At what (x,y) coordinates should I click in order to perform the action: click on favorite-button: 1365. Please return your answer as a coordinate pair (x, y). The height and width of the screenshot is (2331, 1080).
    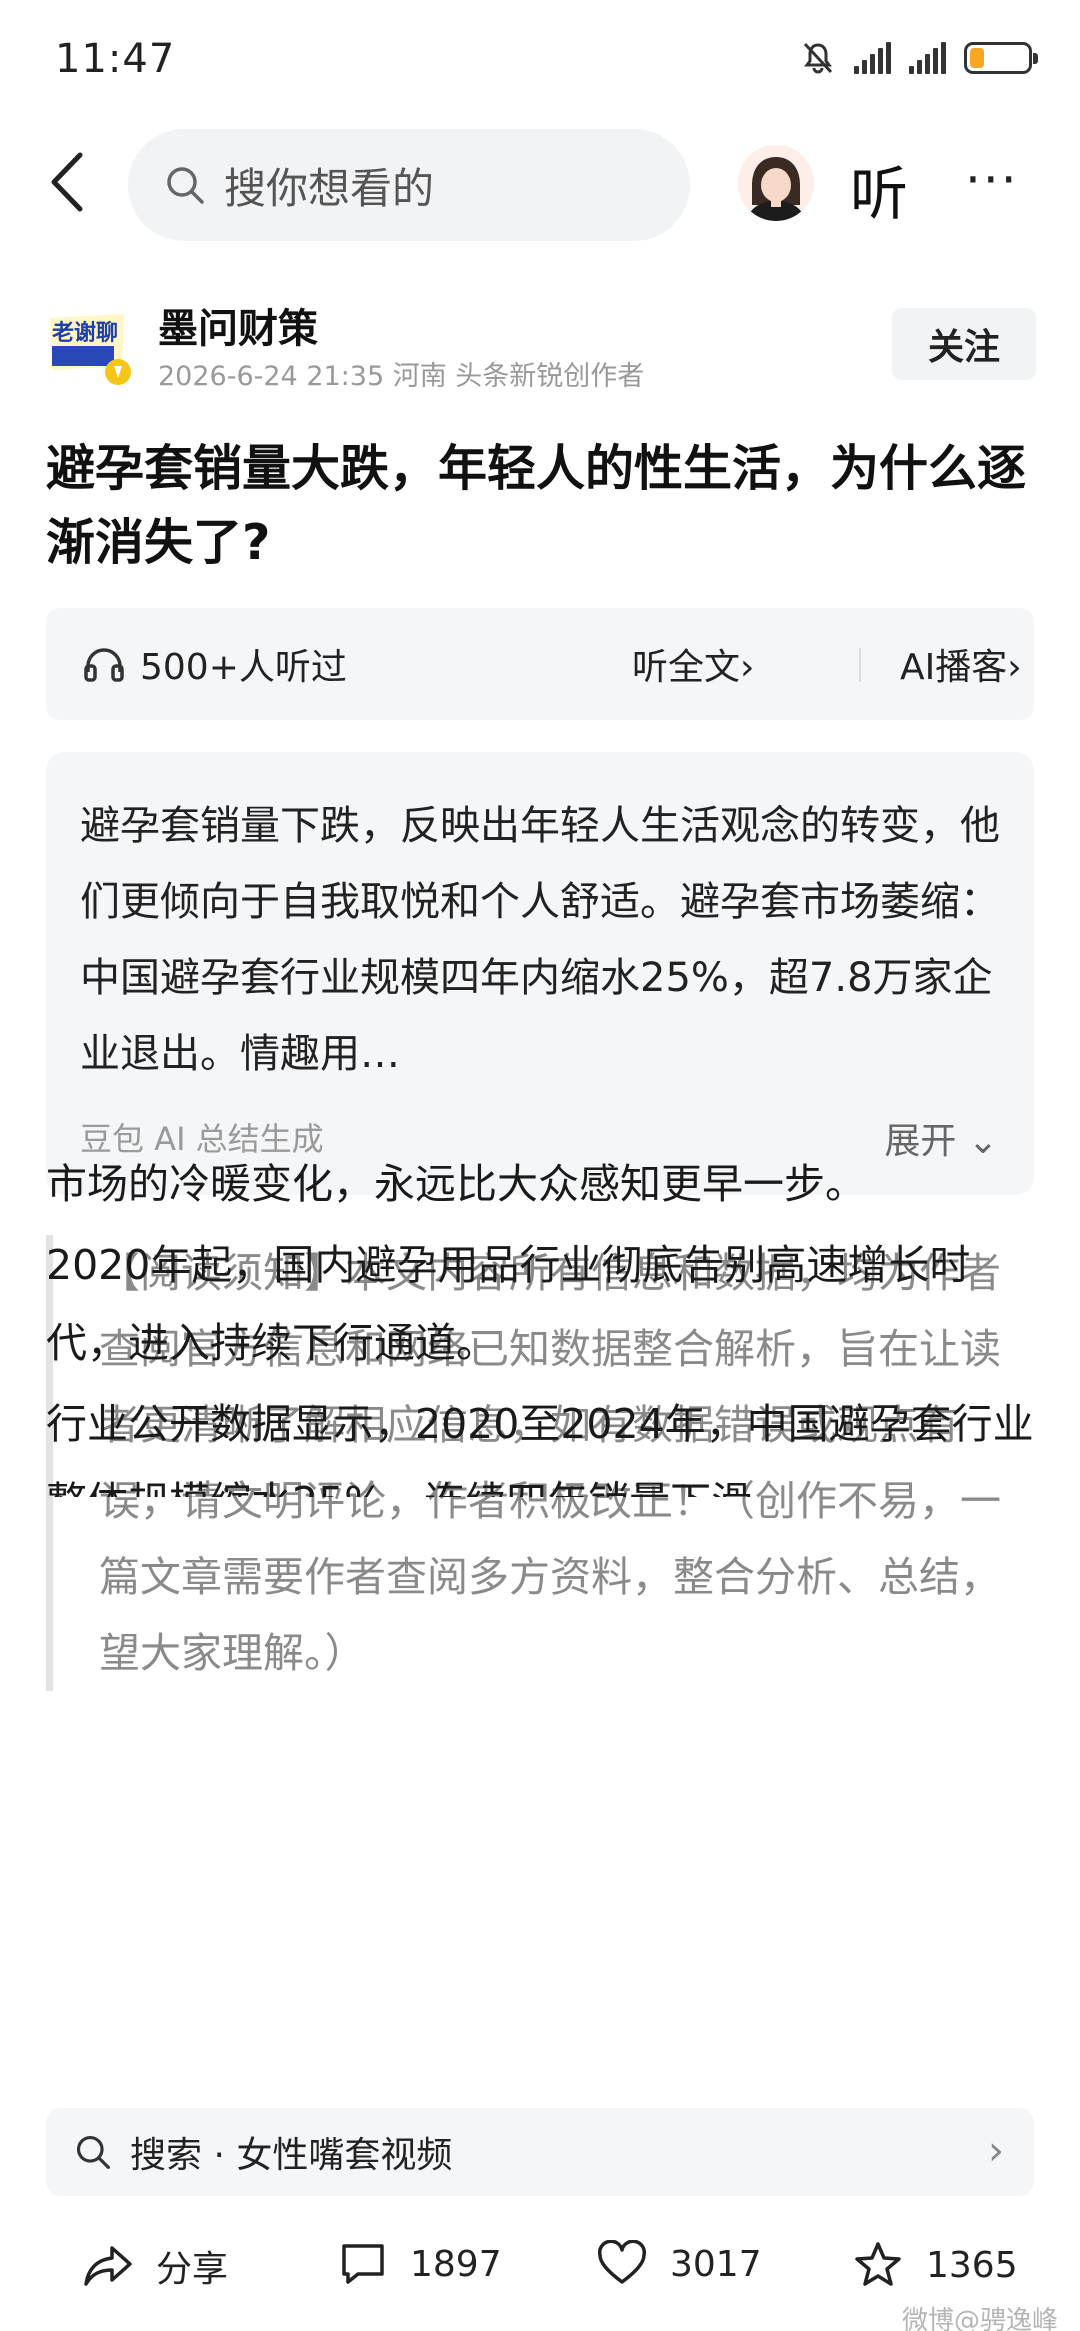
    Looking at the image, I should click on (935, 2265).